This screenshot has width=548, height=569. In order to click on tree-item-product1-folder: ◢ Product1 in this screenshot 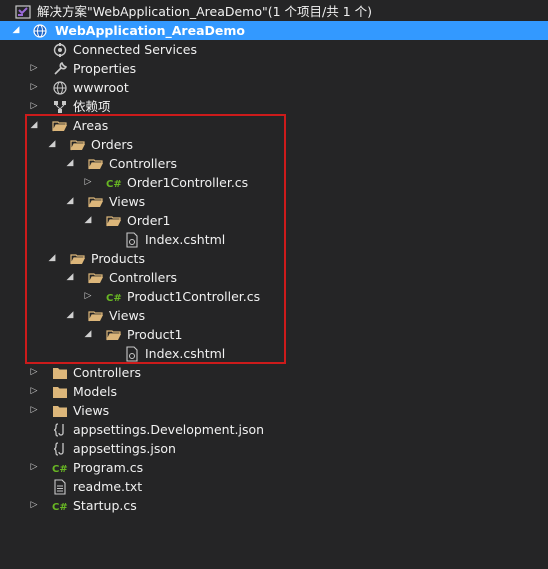, I will do `click(274, 334)`.